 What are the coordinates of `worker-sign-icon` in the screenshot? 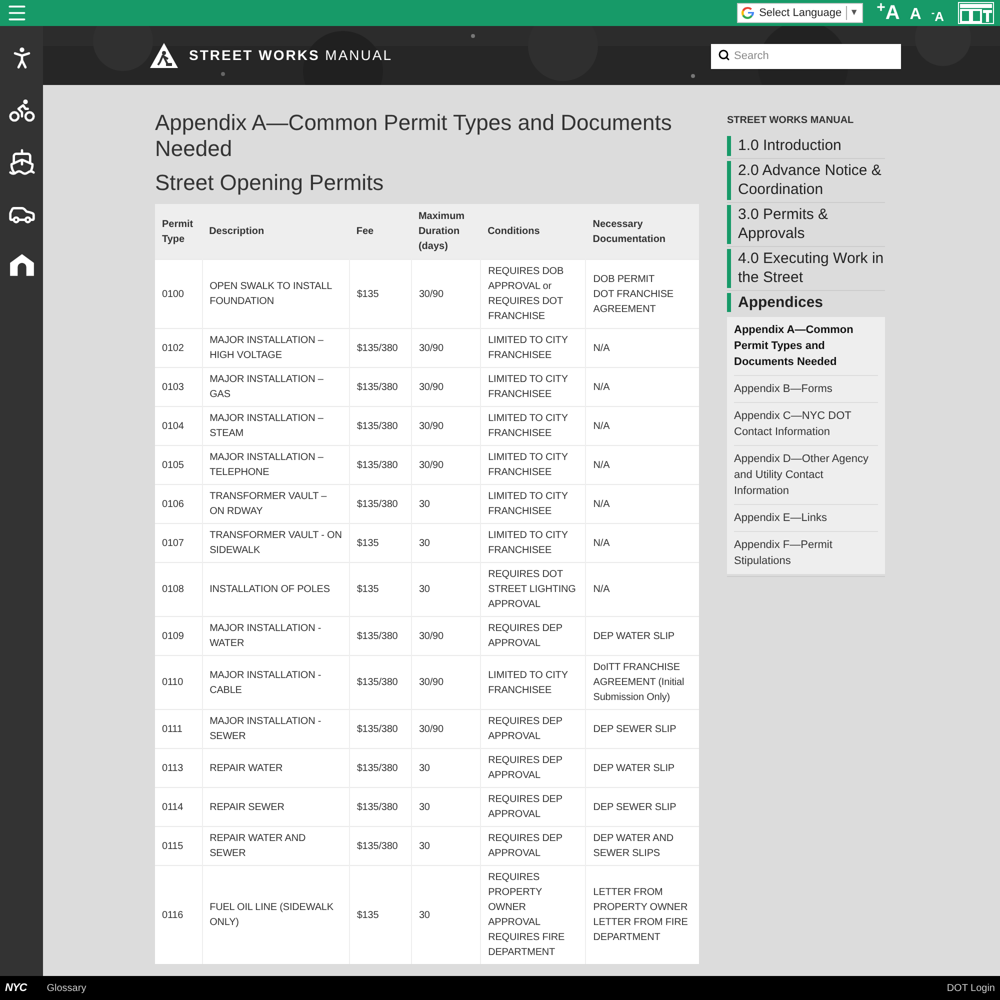 It's located at (164, 55).